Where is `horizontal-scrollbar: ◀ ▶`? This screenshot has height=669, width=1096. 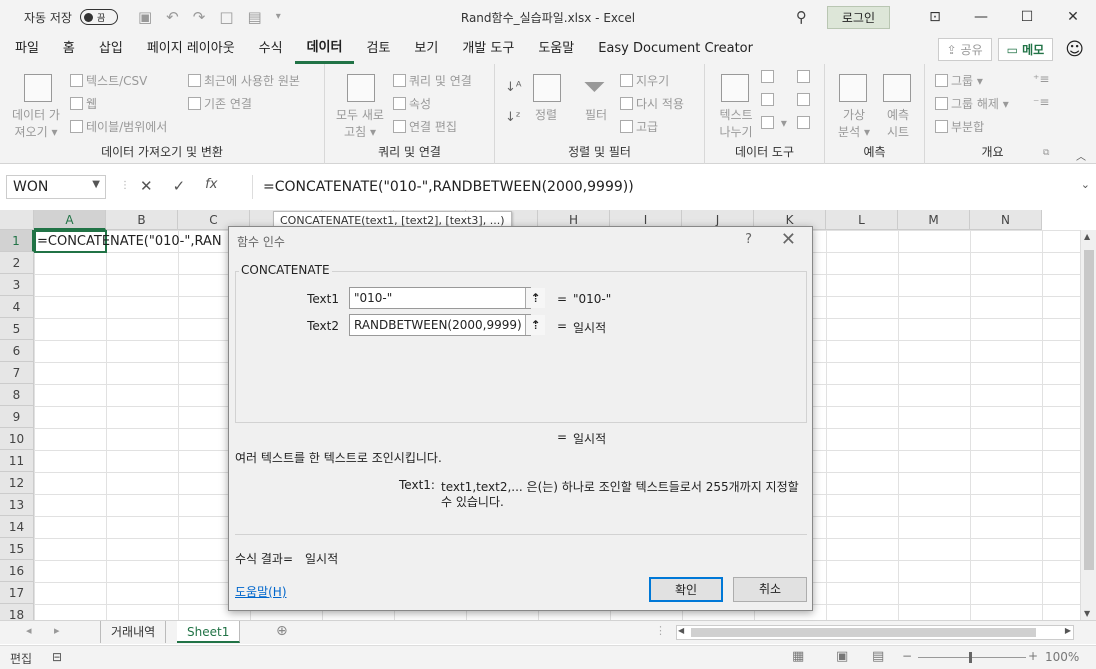 horizontal-scrollbar: ◀ ▶ is located at coordinates (875, 632).